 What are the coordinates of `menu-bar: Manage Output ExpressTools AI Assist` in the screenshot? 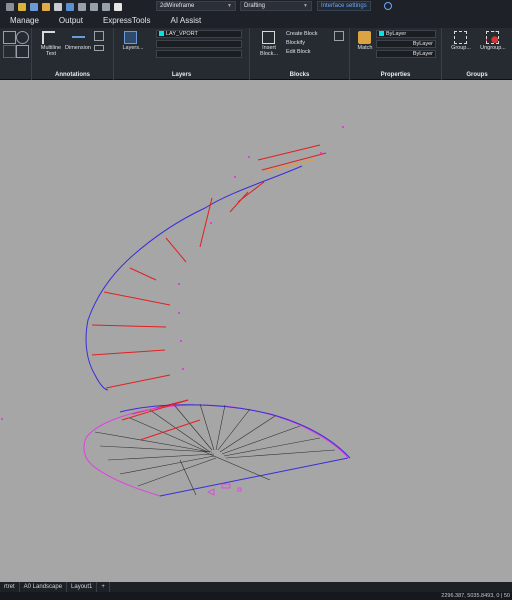 It's located at (256, 20).